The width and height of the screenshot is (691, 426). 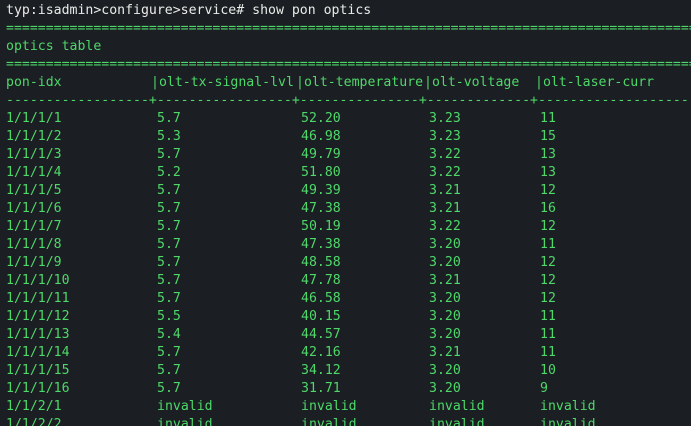 I want to click on table-row: 1/1/1/11 5.7 46.58 3.20 12, so click(x=348, y=299).